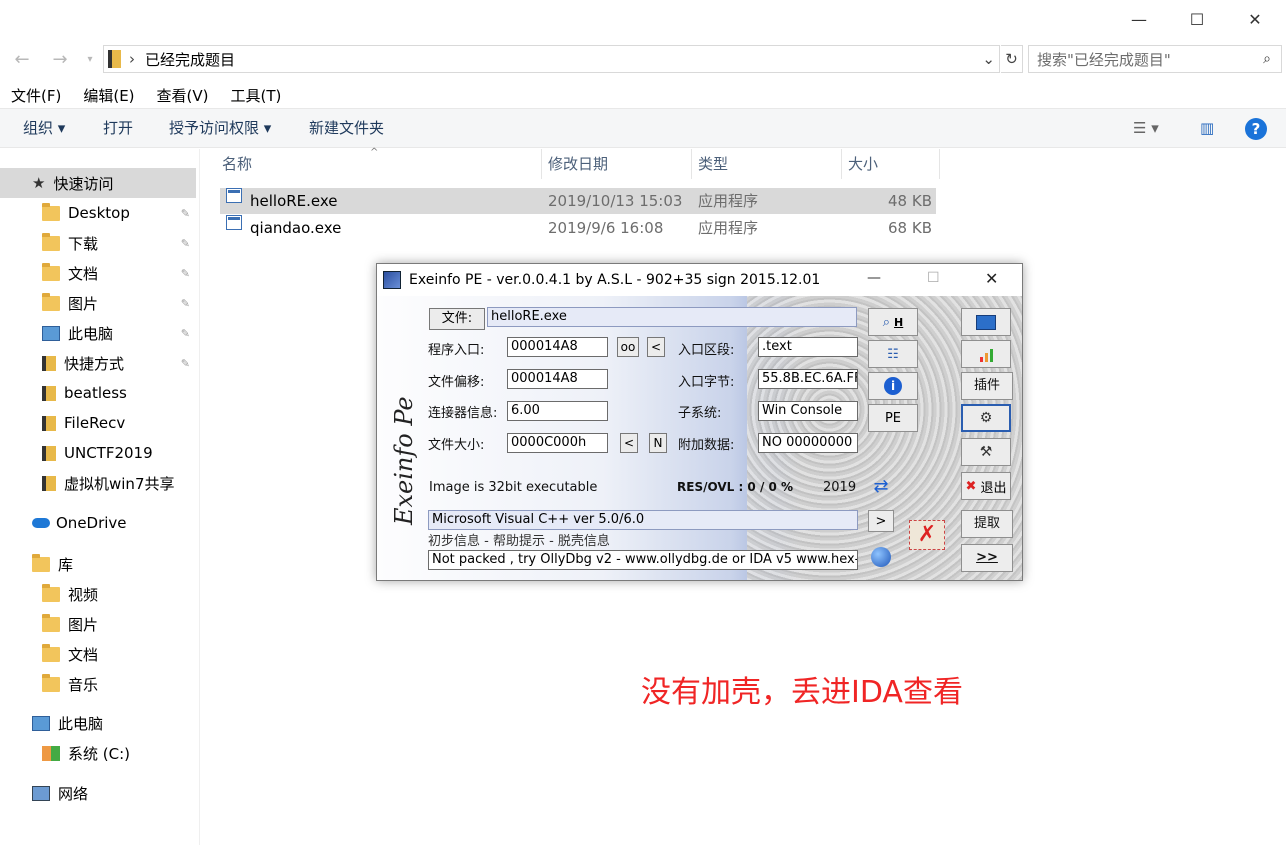 This screenshot has height=845, width=1286. I want to click on chevron-down-icon: ⌄, so click(988, 59).